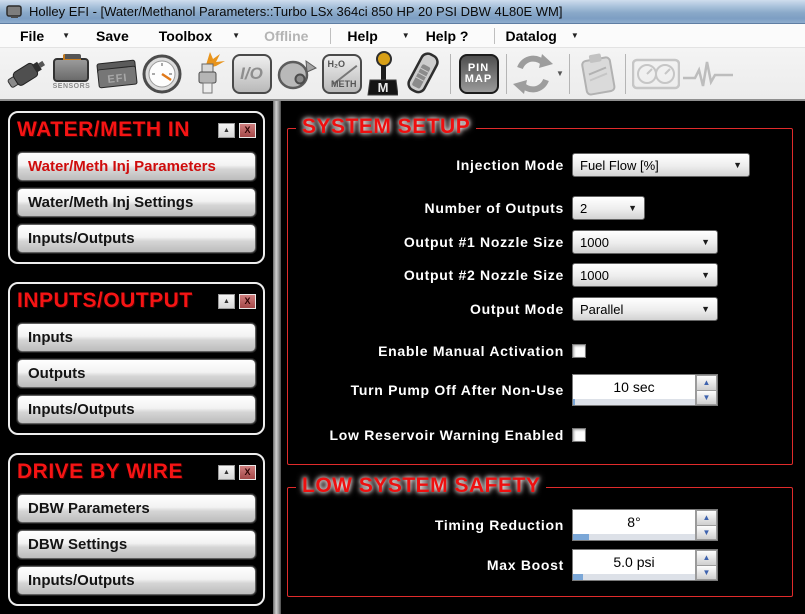  What do you see at coordinates (344, 83) in the screenshot?
I see `meth-label: METH` at bounding box center [344, 83].